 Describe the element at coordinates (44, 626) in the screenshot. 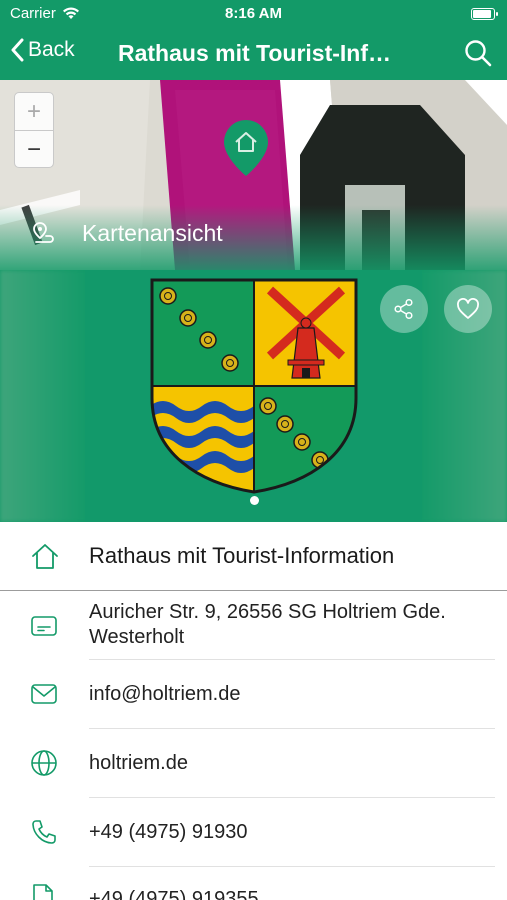

I see `address-card-icon` at that location.